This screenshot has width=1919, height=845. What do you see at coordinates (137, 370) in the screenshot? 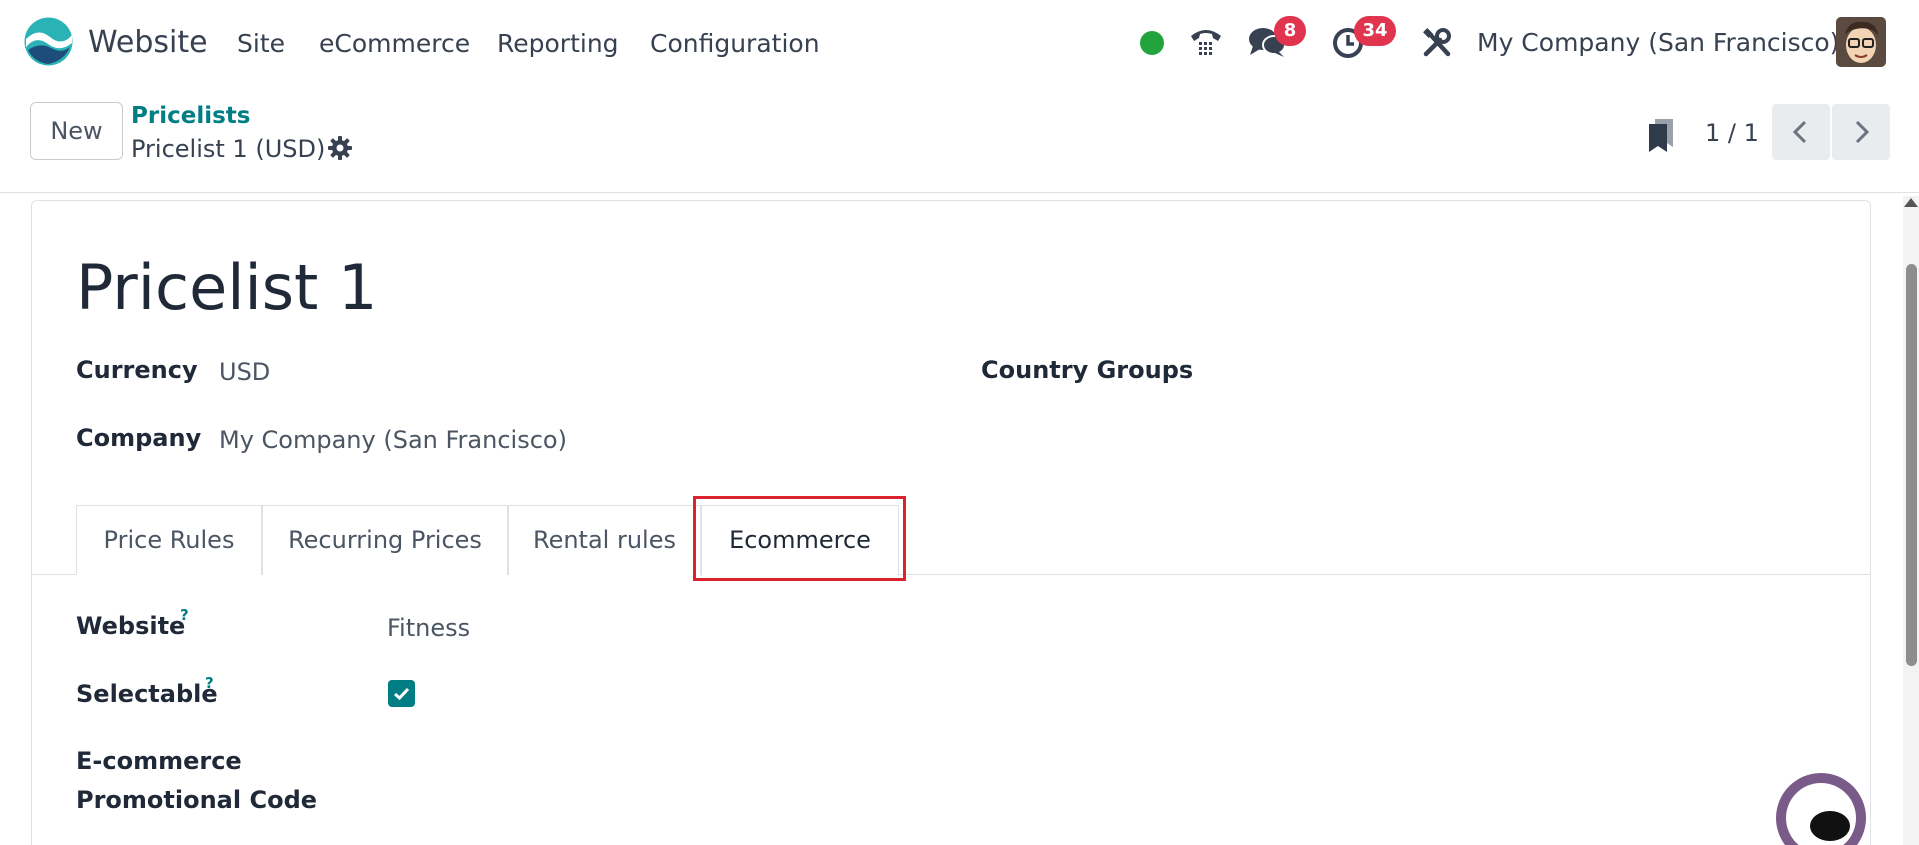
I see `currency-label: Currency` at bounding box center [137, 370].